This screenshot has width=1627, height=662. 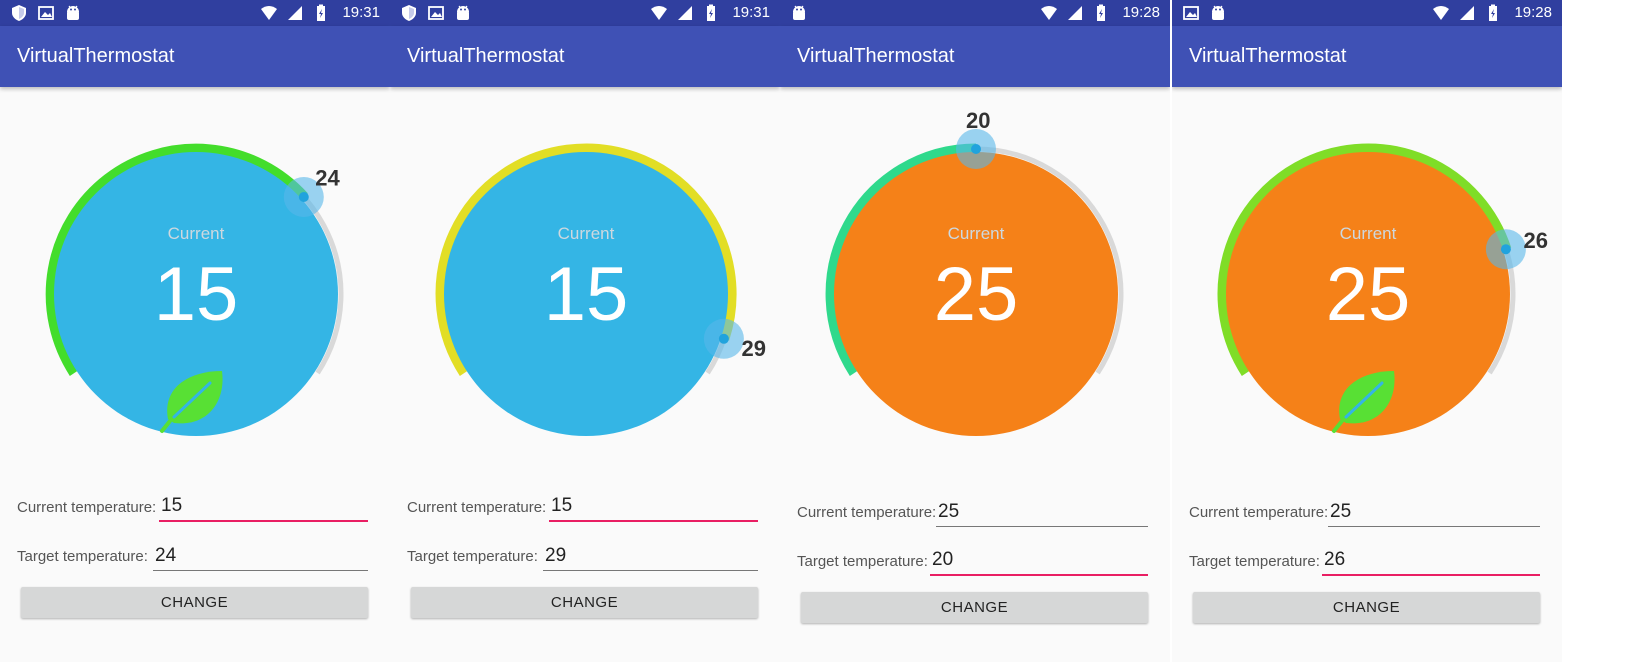 What do you see at coordinates (1536, 240) in the screenshot?
I see `target-value-label: 26` at bounding box center [1536, 240].